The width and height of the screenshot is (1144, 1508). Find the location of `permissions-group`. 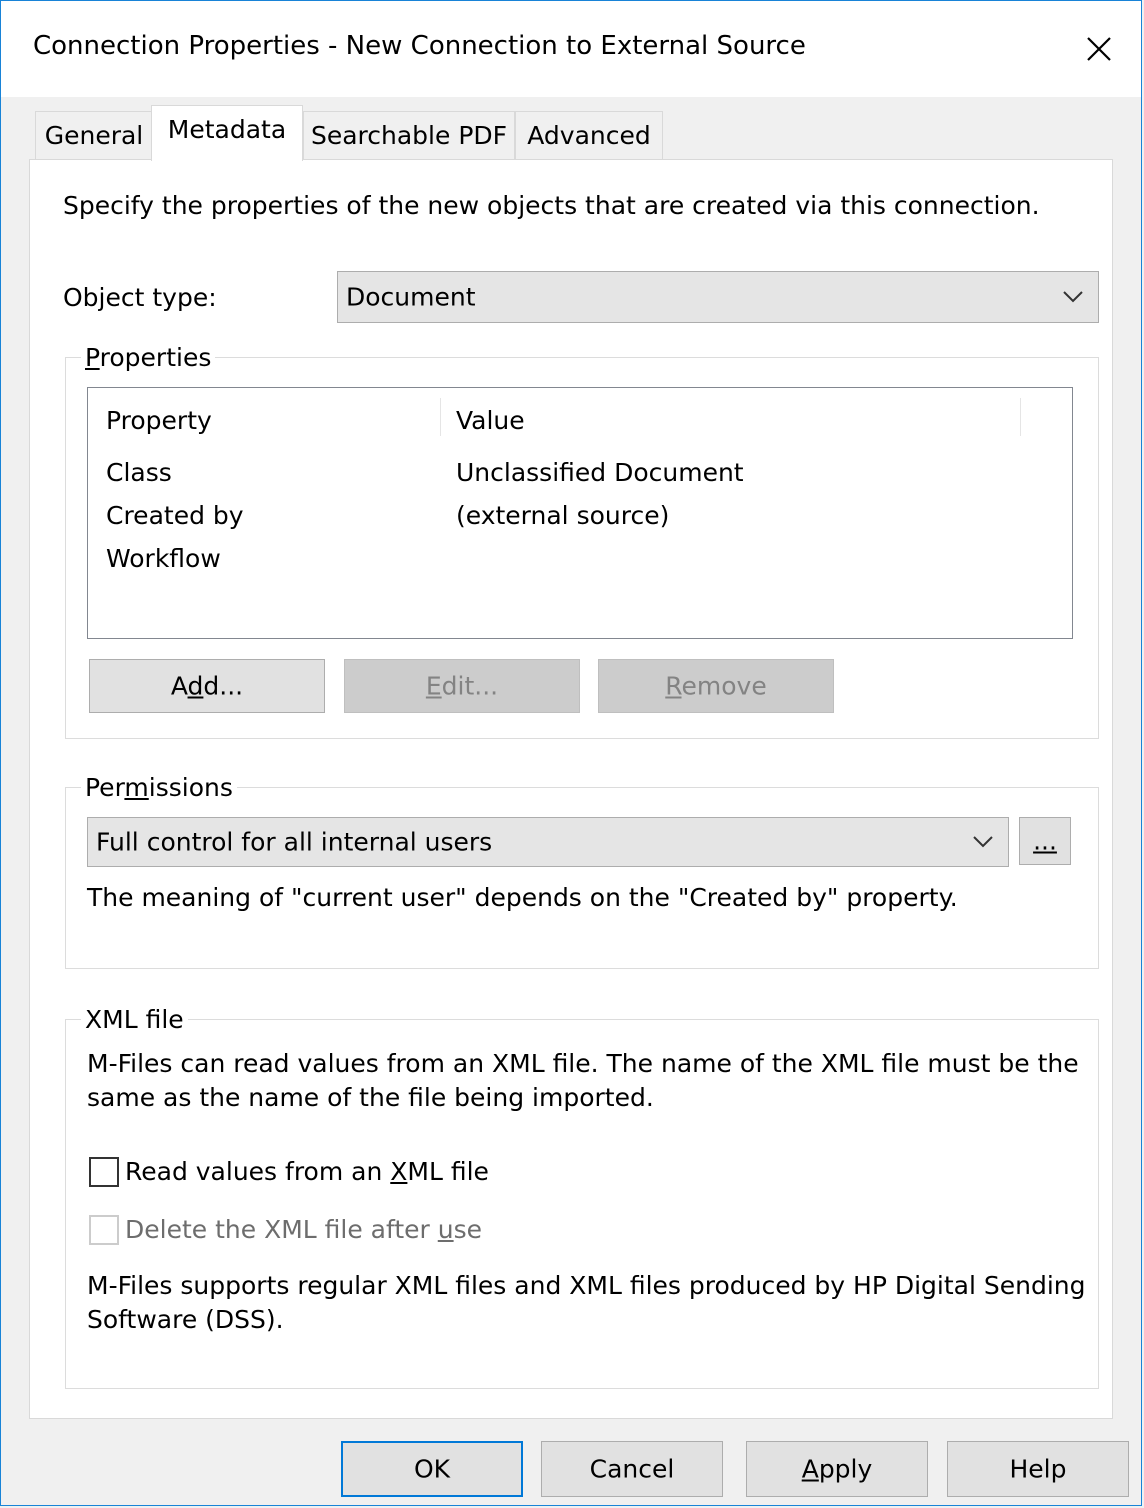

permissions-group is located at coordinates (582, 878).